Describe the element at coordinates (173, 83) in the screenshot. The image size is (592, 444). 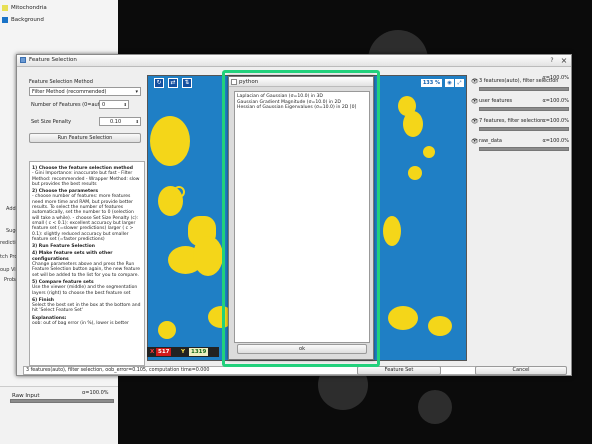
I see `swap-axes-icon: ⇄` at that location.